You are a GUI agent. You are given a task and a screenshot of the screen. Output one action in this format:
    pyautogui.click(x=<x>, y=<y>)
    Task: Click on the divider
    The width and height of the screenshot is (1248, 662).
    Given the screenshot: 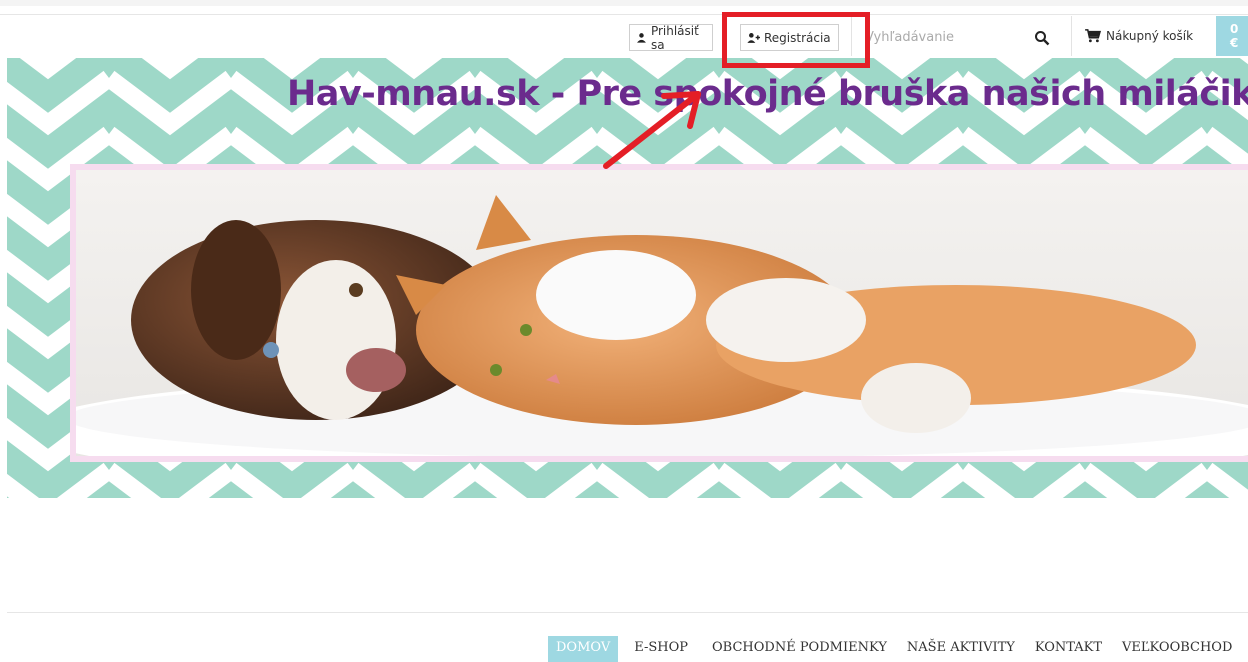 What is the action you would take?
    pyautogui.click(x=1071, y=36)
    